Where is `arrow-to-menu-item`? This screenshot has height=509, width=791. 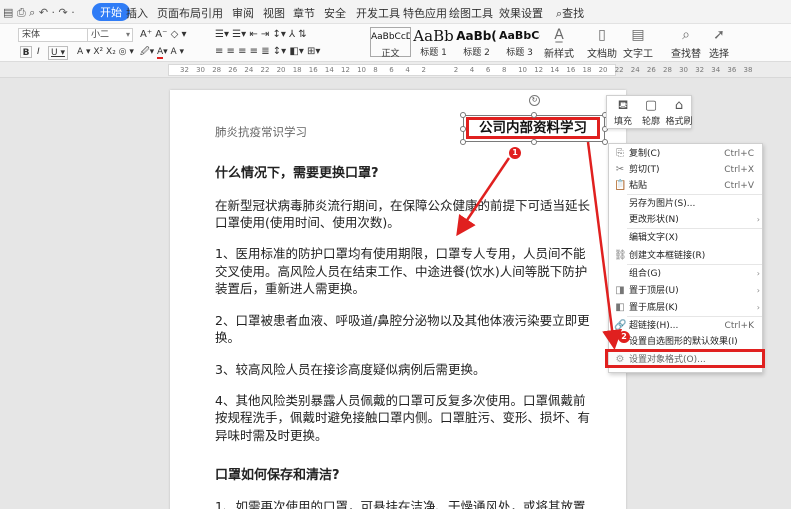 arrow-to-menu-item is located at coordinates (604, 245).